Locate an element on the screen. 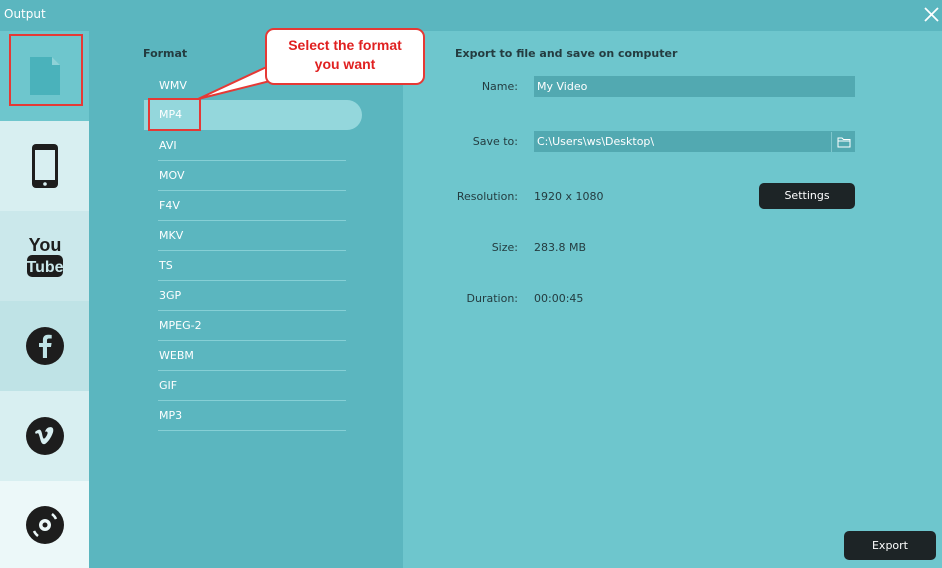  format-item-mp3: MP3 is located at coordinates (252, 416).